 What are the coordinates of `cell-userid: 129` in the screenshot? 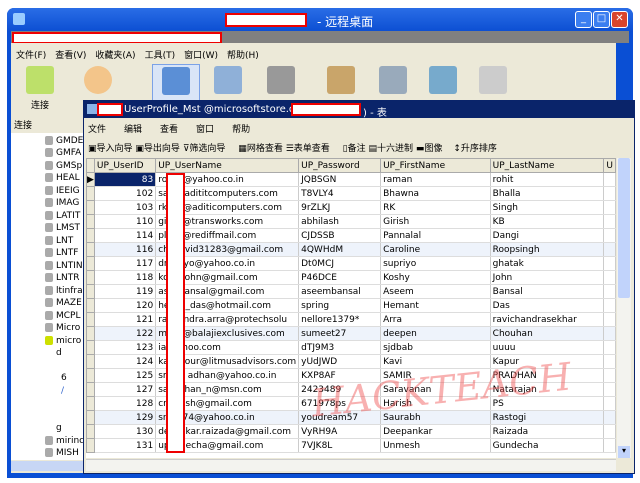 It's located at (125, 417).